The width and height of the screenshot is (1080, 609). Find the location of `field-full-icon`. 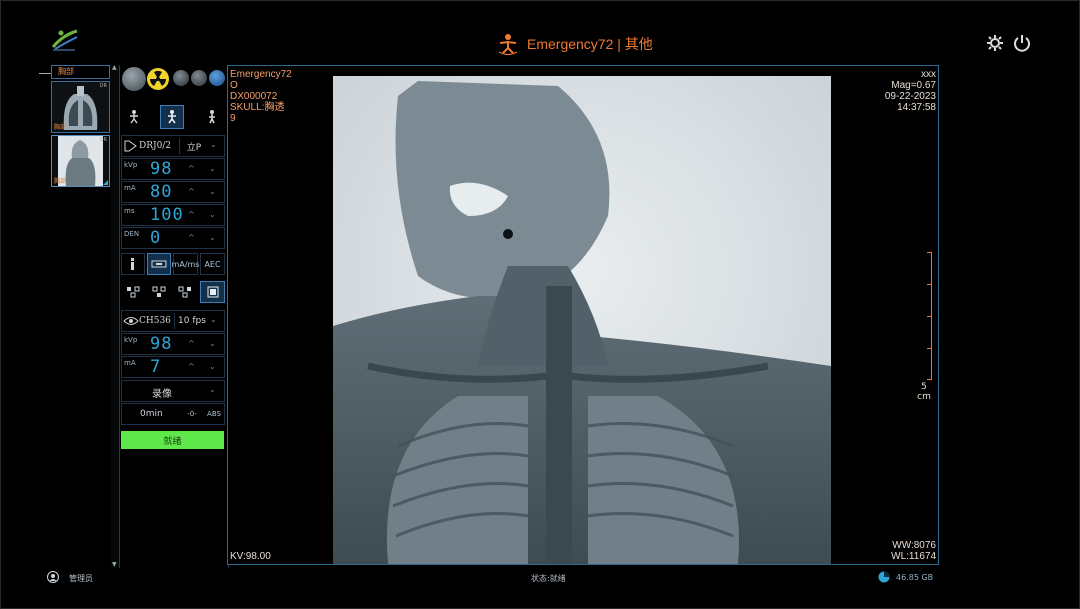

field-full-icon is located at coordinates (212, 292).